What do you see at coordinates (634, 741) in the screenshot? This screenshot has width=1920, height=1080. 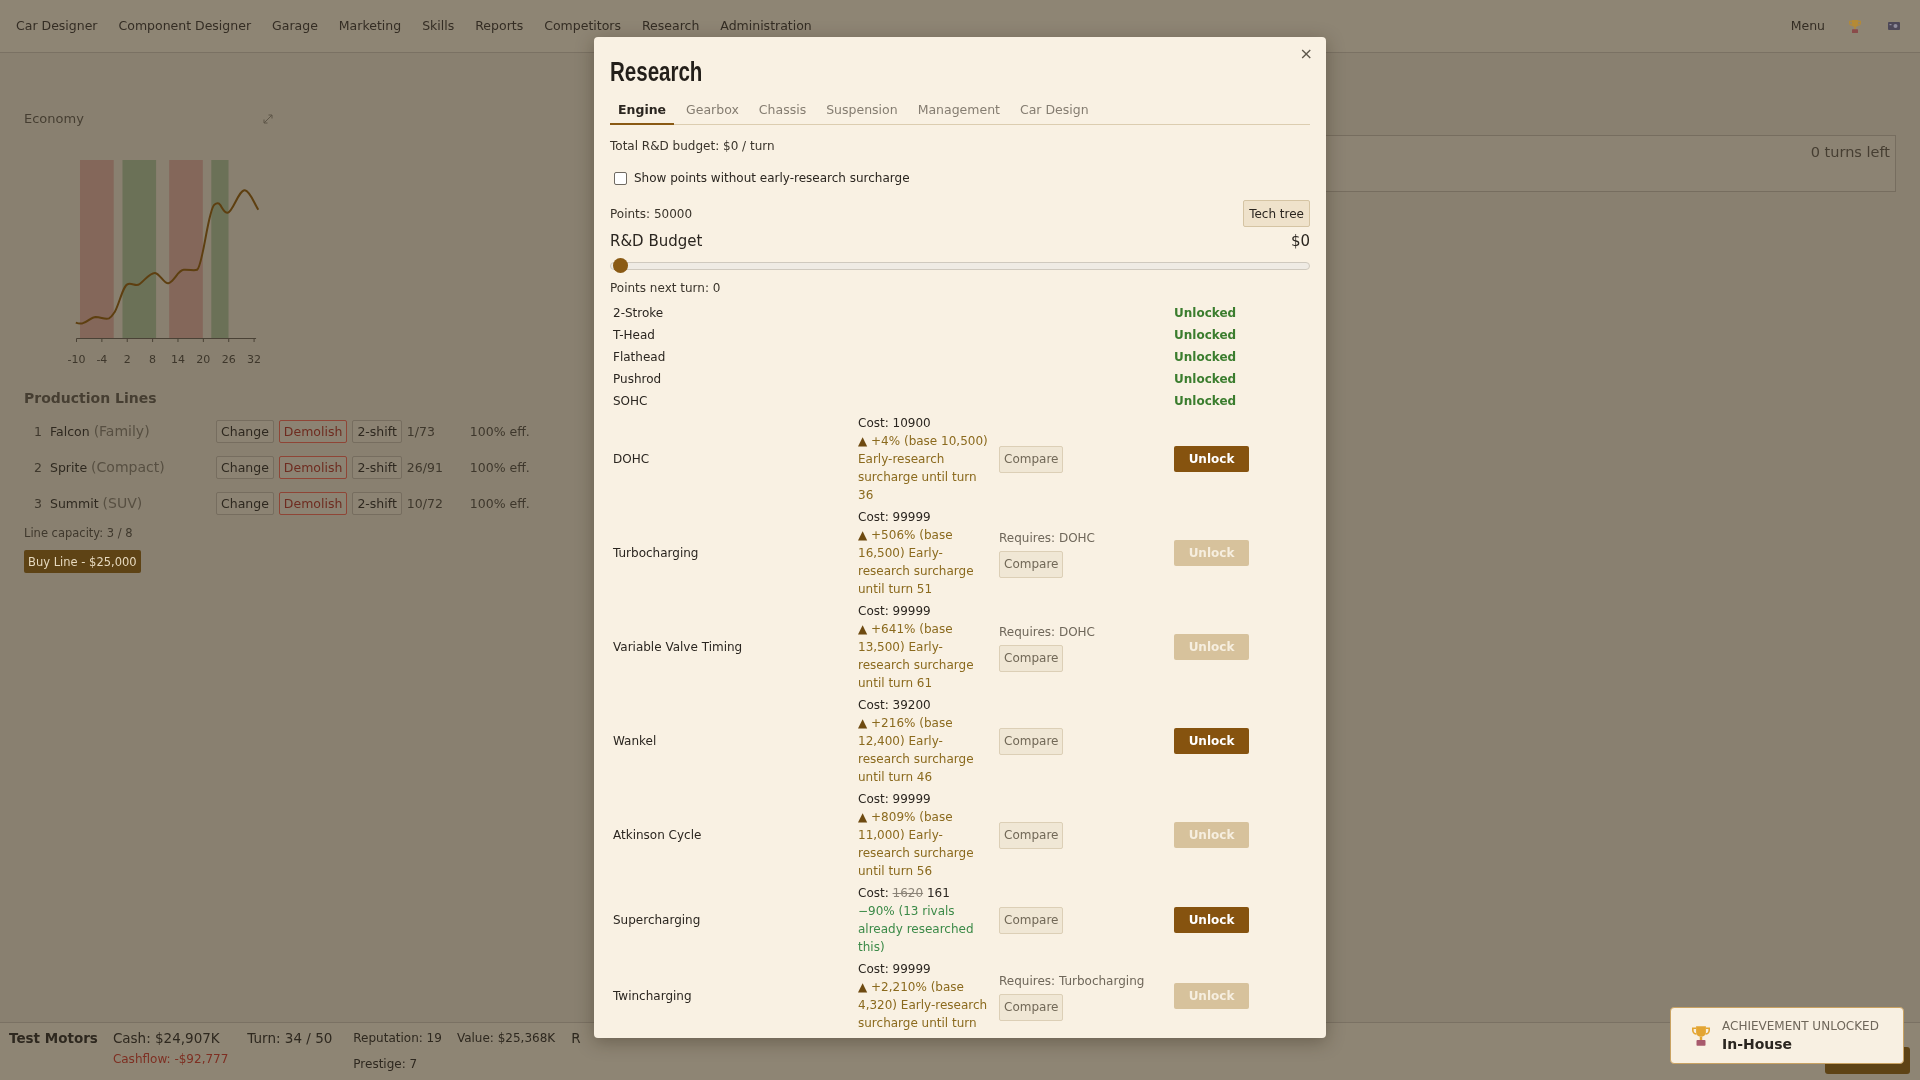 I see `tech-name: Wankel` at bounding box center [634, 741].